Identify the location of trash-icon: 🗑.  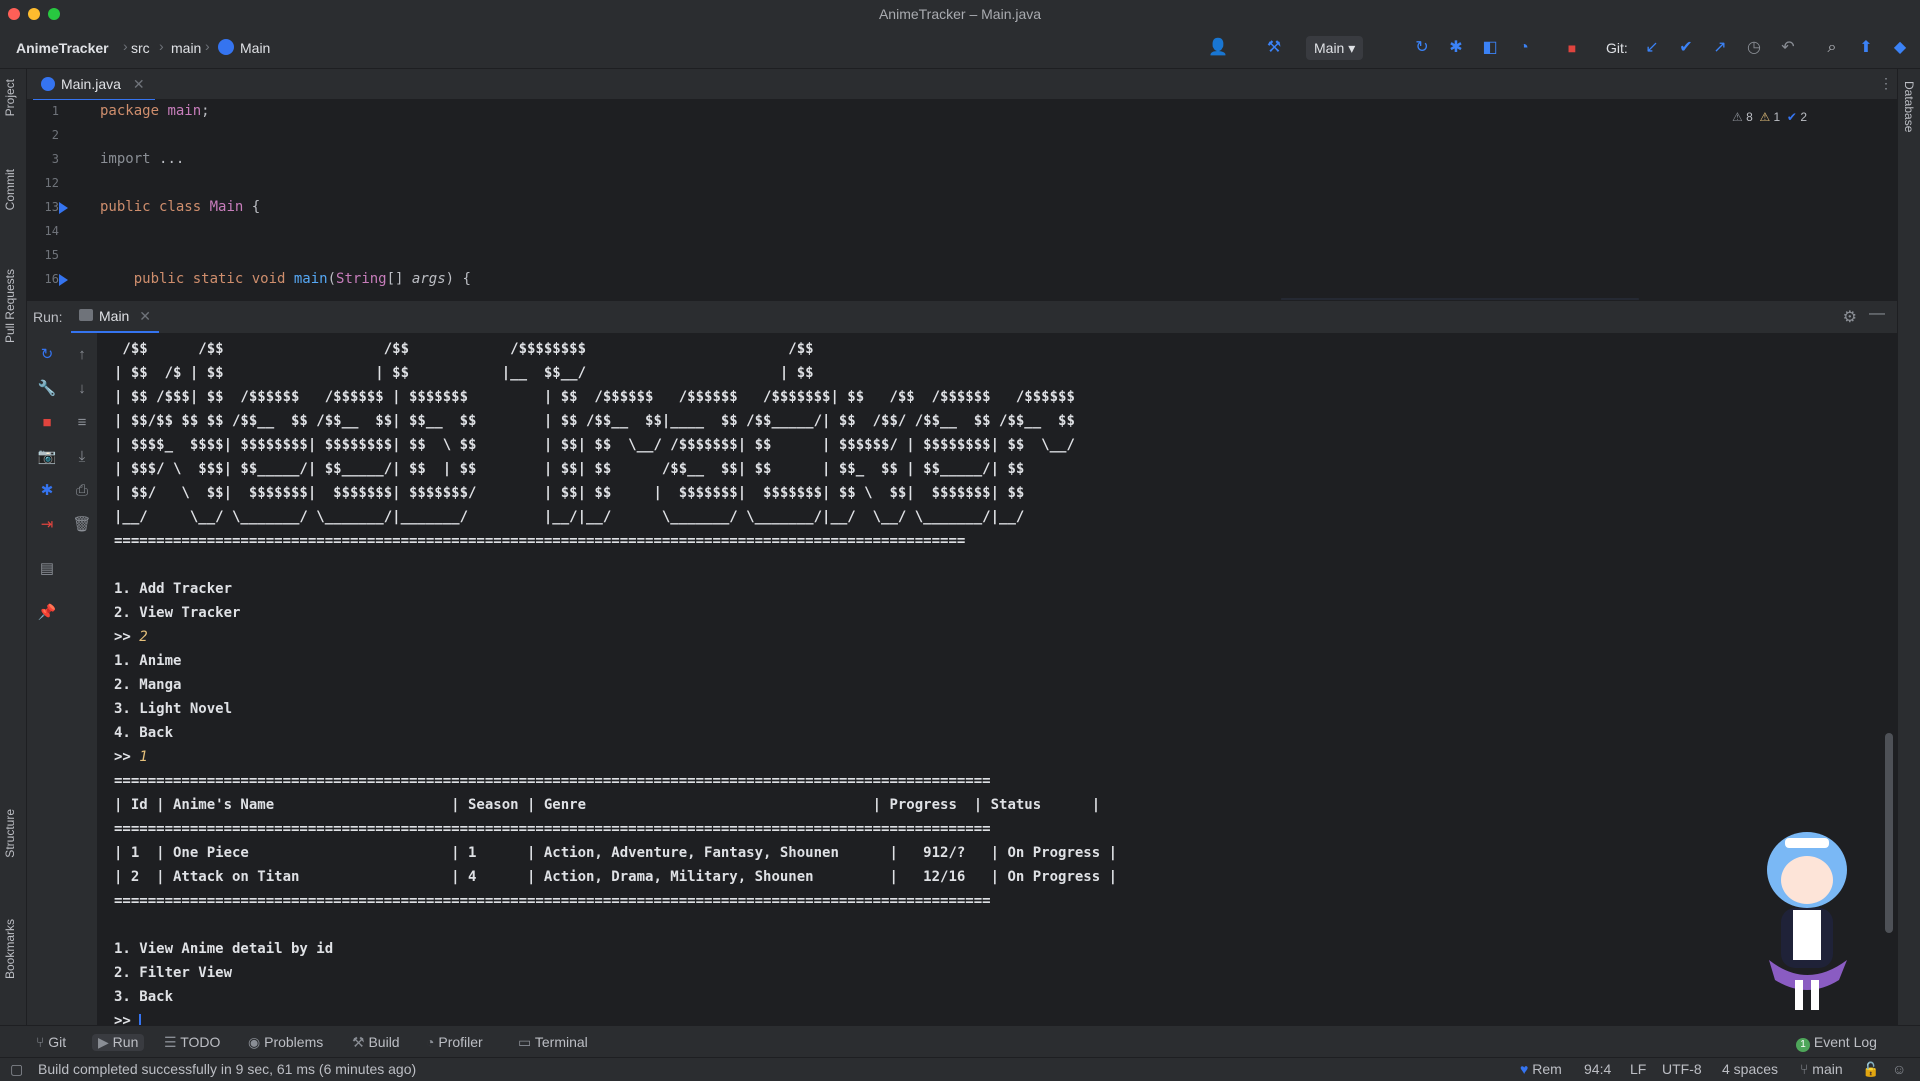
(82, 525).